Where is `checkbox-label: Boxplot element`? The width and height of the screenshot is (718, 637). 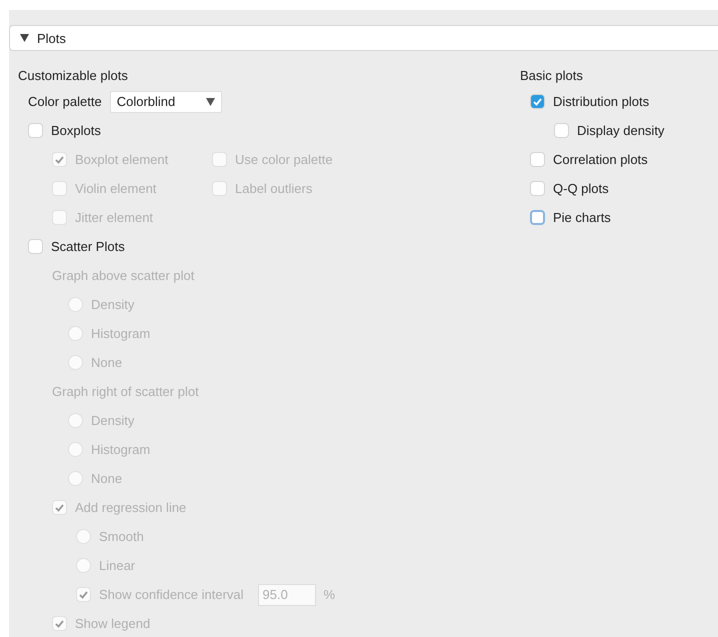
checkbox-label: Boxplot element is located at coordinates (121, 159).